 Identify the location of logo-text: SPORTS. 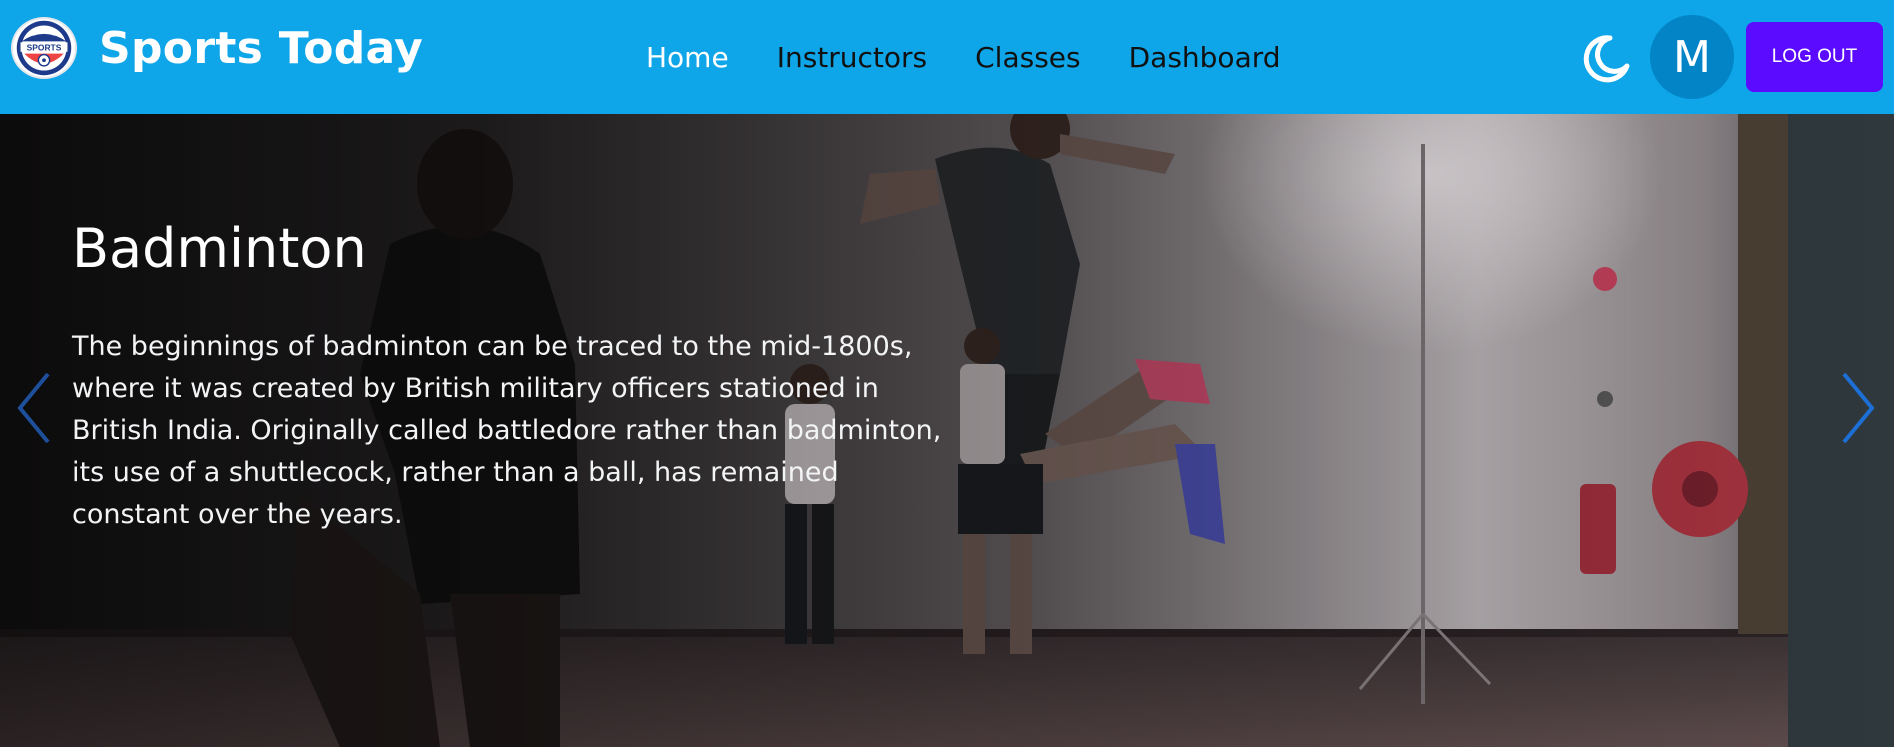
(44, 47).